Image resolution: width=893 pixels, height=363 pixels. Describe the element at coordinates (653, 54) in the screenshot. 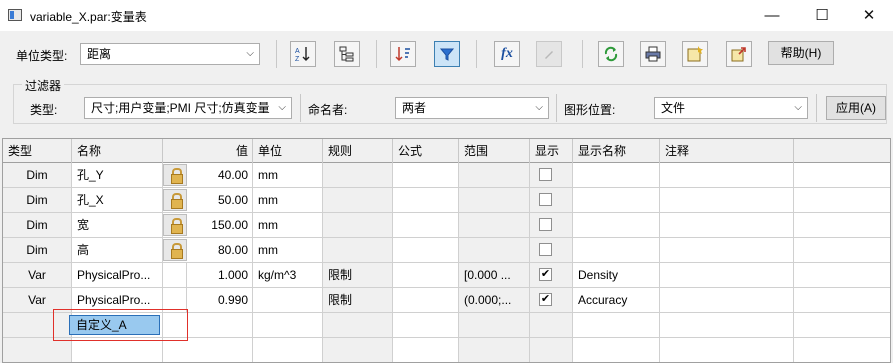

I see `print-button` at that location.